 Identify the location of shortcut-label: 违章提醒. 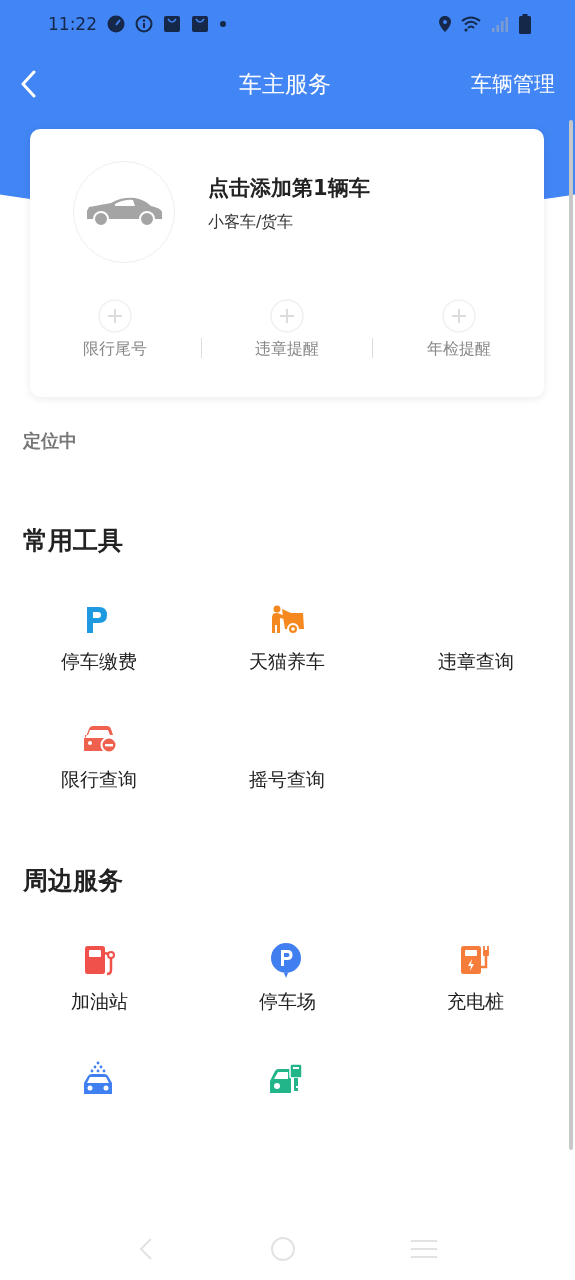
(287, 349).